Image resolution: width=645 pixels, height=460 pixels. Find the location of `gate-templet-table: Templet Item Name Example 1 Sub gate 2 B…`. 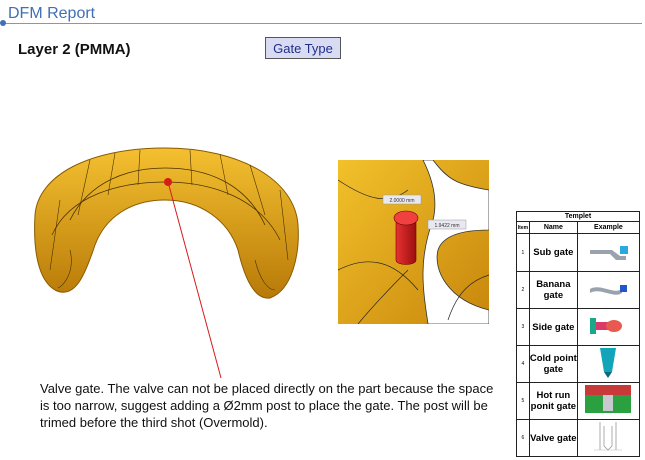

gate-templet-table: Templet Item Name Example 1 Sub gate 2 B… is located at coordinates (578, 334).